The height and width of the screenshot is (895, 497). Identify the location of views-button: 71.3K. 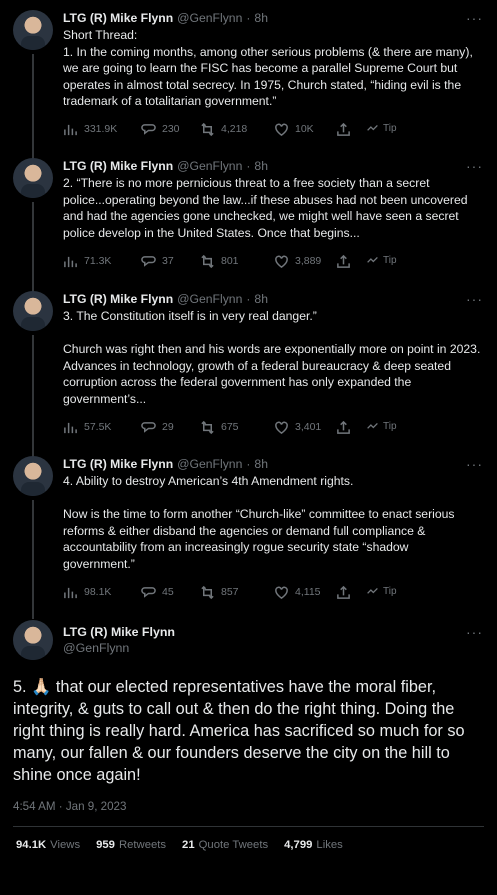
(102, 261).